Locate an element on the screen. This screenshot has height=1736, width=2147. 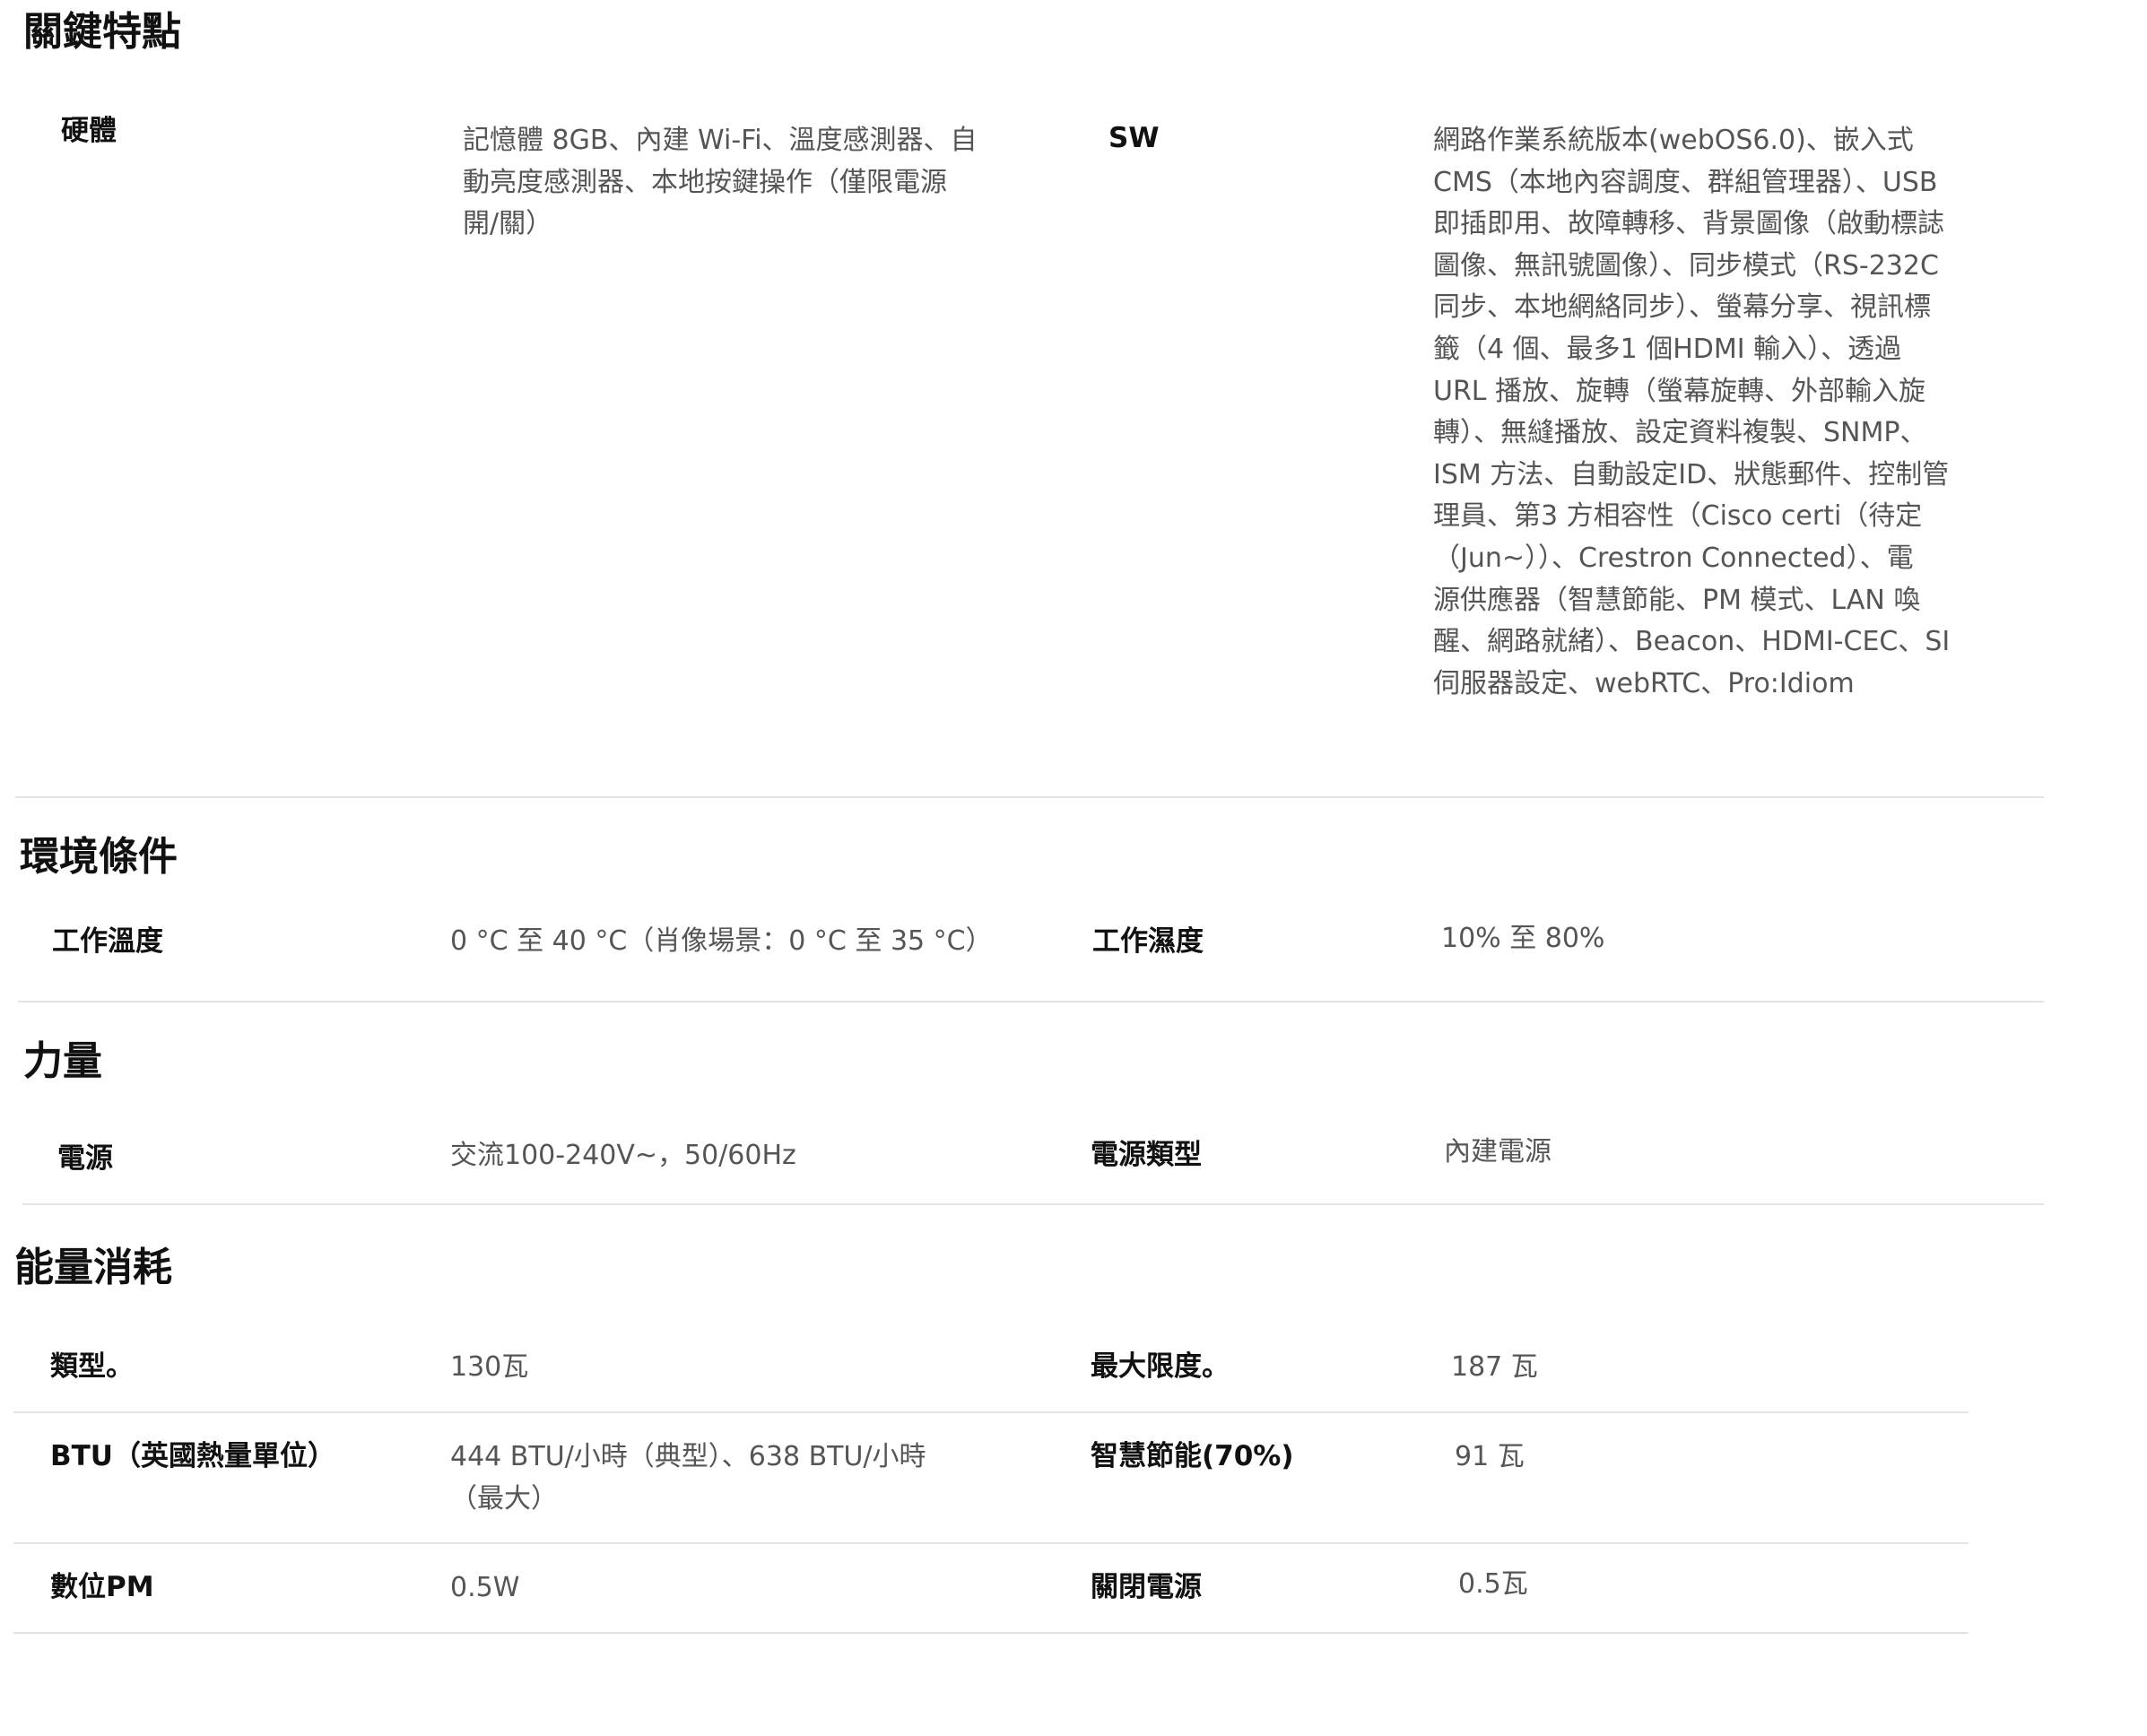
spec-value-line: 籤（4 個、最多1 個HDMI 輸入）、透過 is located at coordinates (1667, 349).